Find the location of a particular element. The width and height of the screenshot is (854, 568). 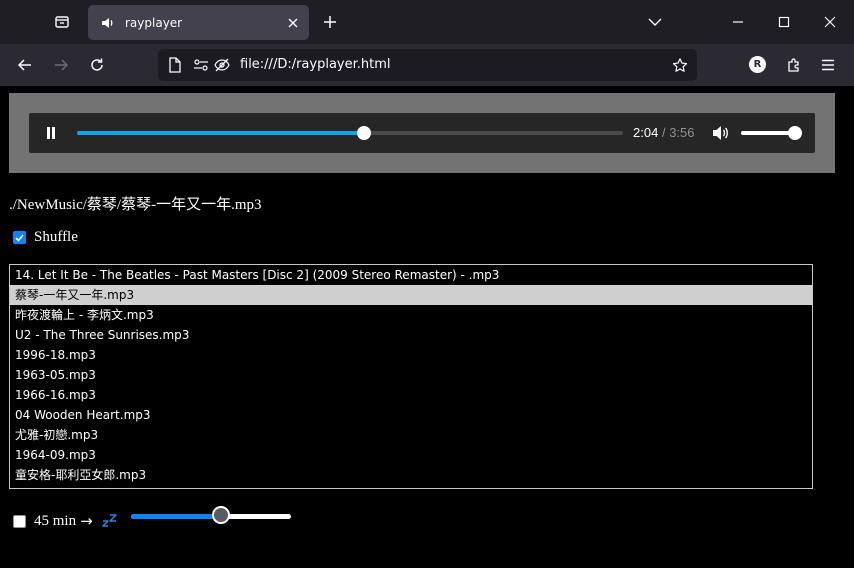

minimize-button is located at coordinates (738, 22).